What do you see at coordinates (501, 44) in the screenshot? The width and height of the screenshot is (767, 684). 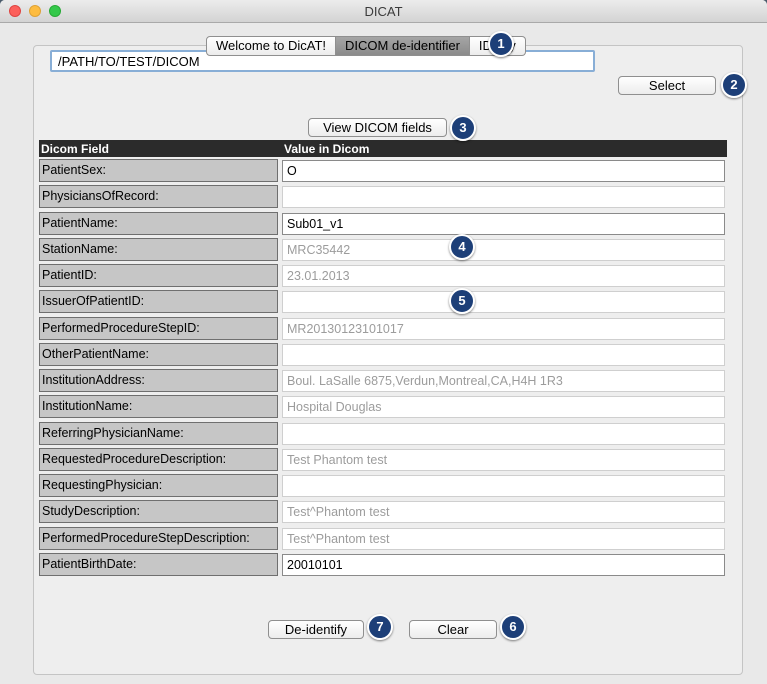 I see `callout-badge-1: 1` at bounding box center [501, 44].